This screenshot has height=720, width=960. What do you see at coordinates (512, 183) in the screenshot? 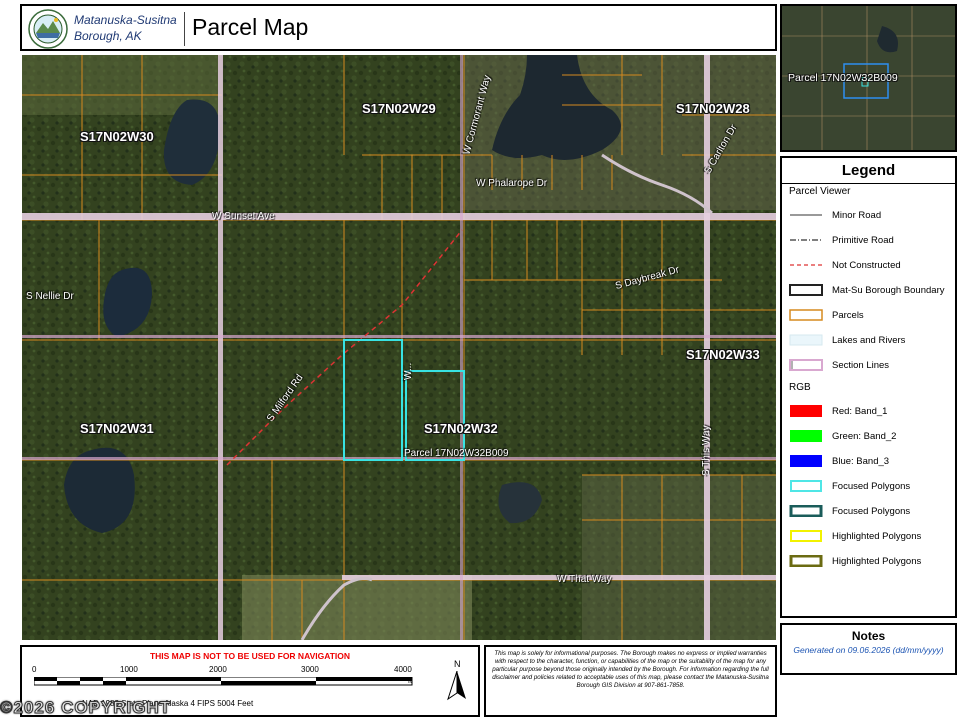
I see `road-label-phalarope: W Phalarope Dr` at bounding box center [512, 183].